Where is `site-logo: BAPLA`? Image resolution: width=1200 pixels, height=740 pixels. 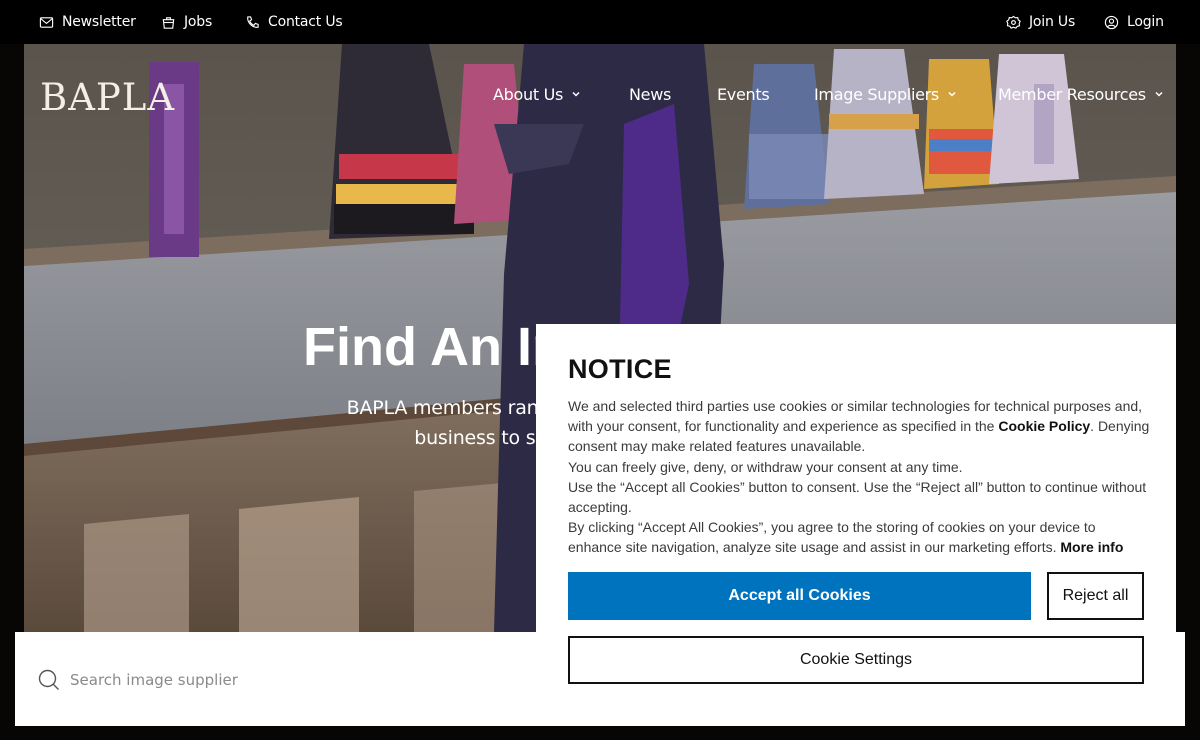
site-logo: BAPLA is located at coordinates (107, 97).